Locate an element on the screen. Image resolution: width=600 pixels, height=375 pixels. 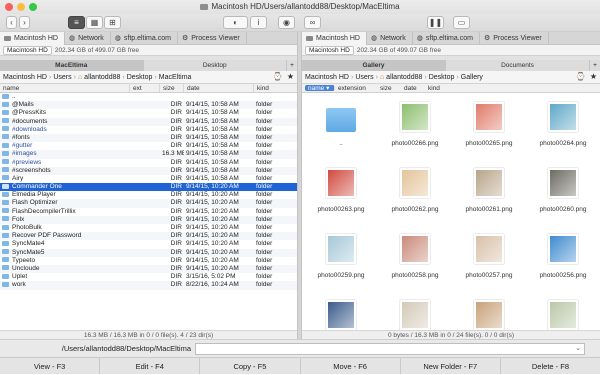
table-row: #previews DIR 9/14/15, 10:58 AM folder is located at coordinates (148, 163).